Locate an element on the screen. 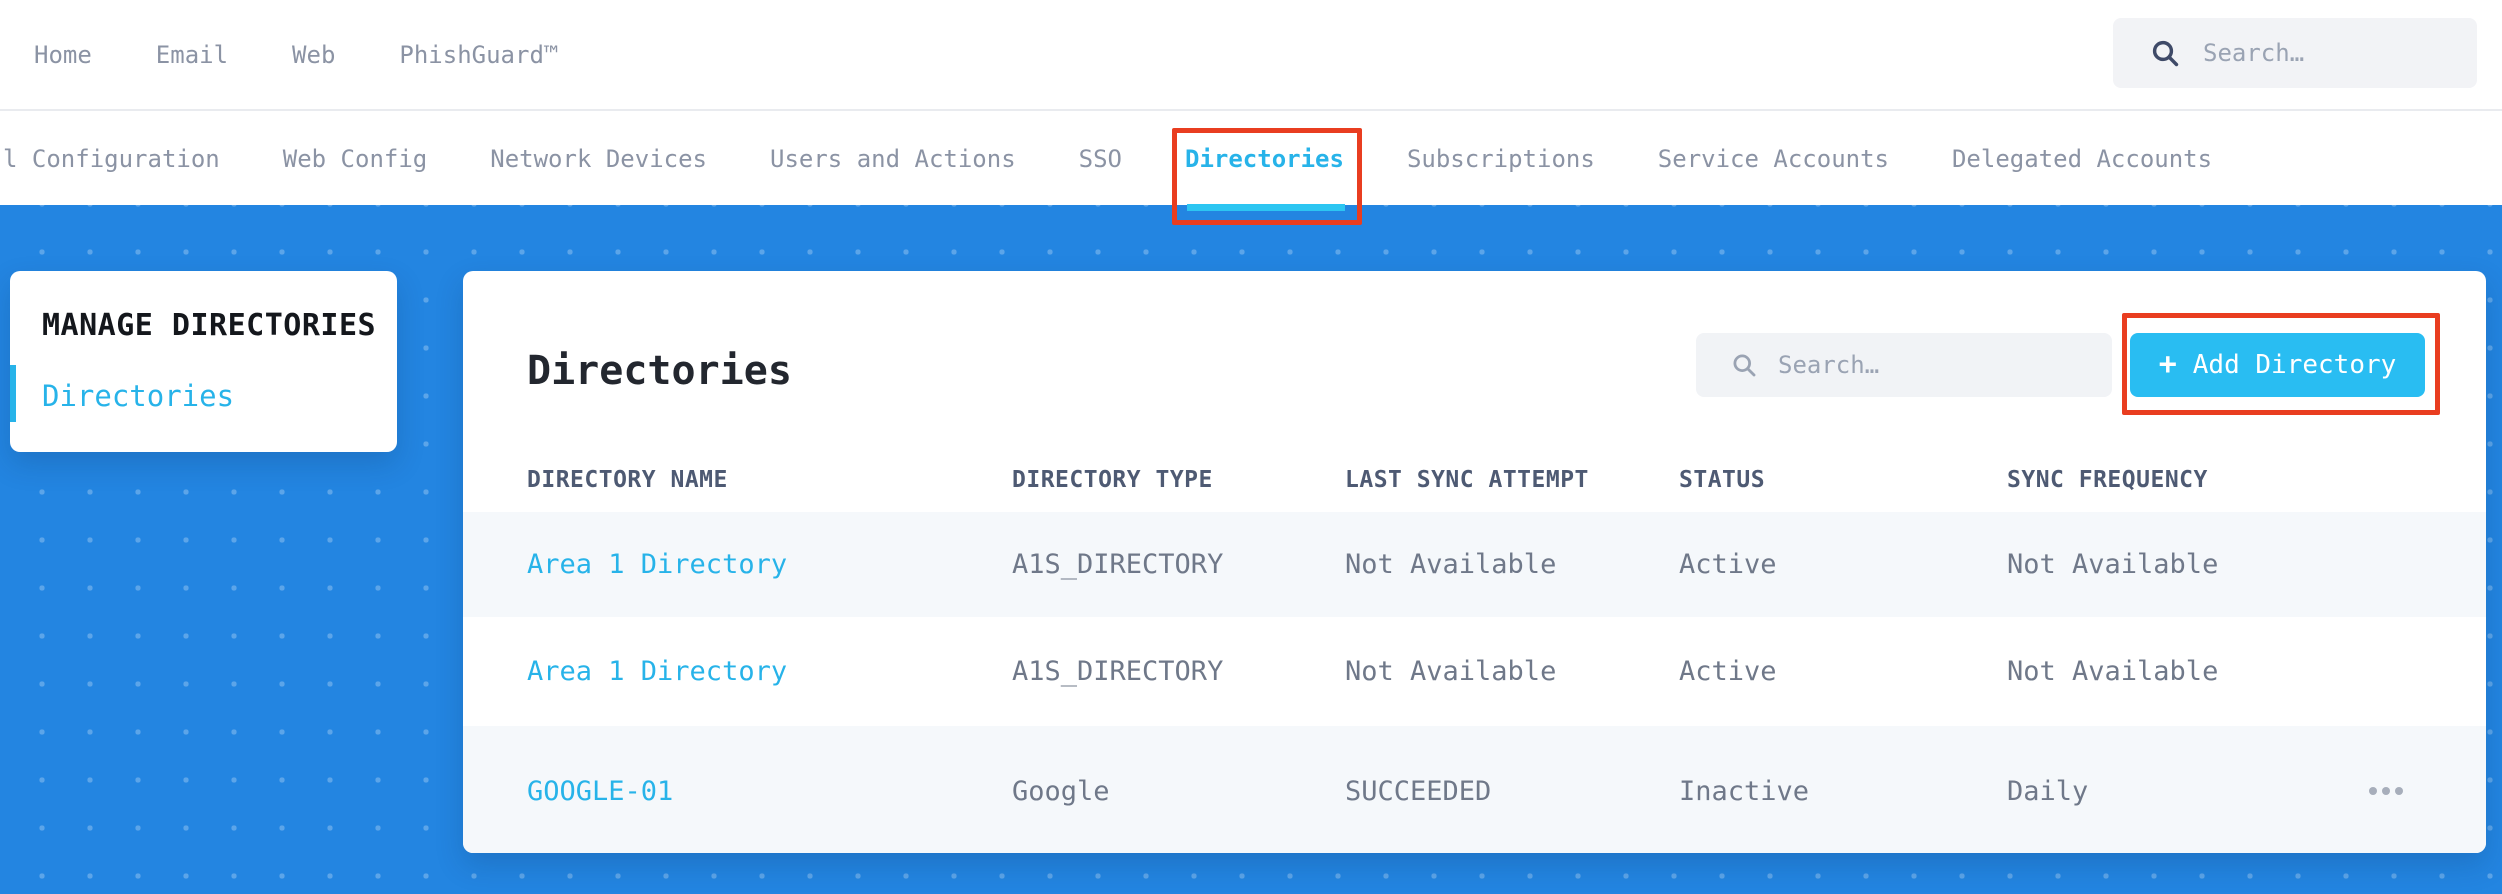 This screenshot has height=894, width=2502. top-nav-web: Web is located at coordinates (313, 55).